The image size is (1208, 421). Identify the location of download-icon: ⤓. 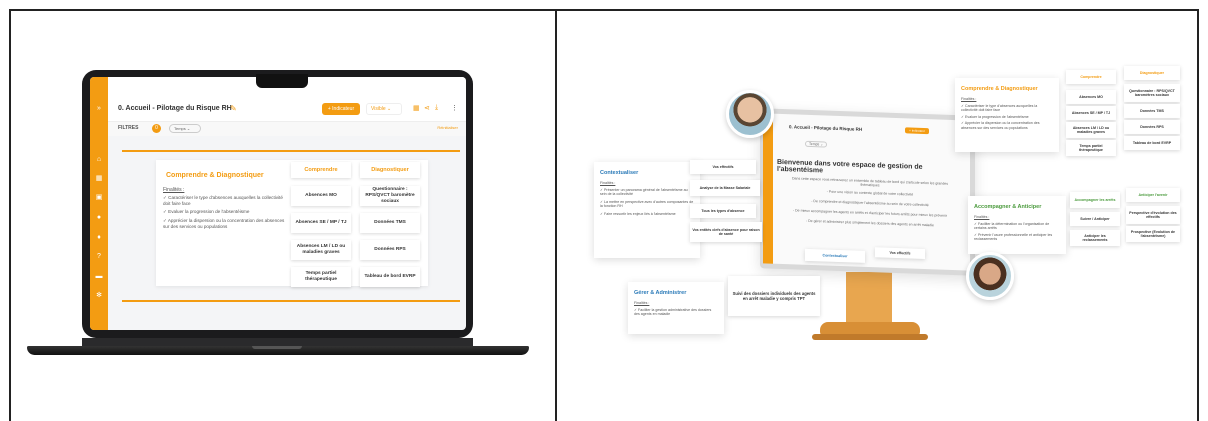
(436, 108).